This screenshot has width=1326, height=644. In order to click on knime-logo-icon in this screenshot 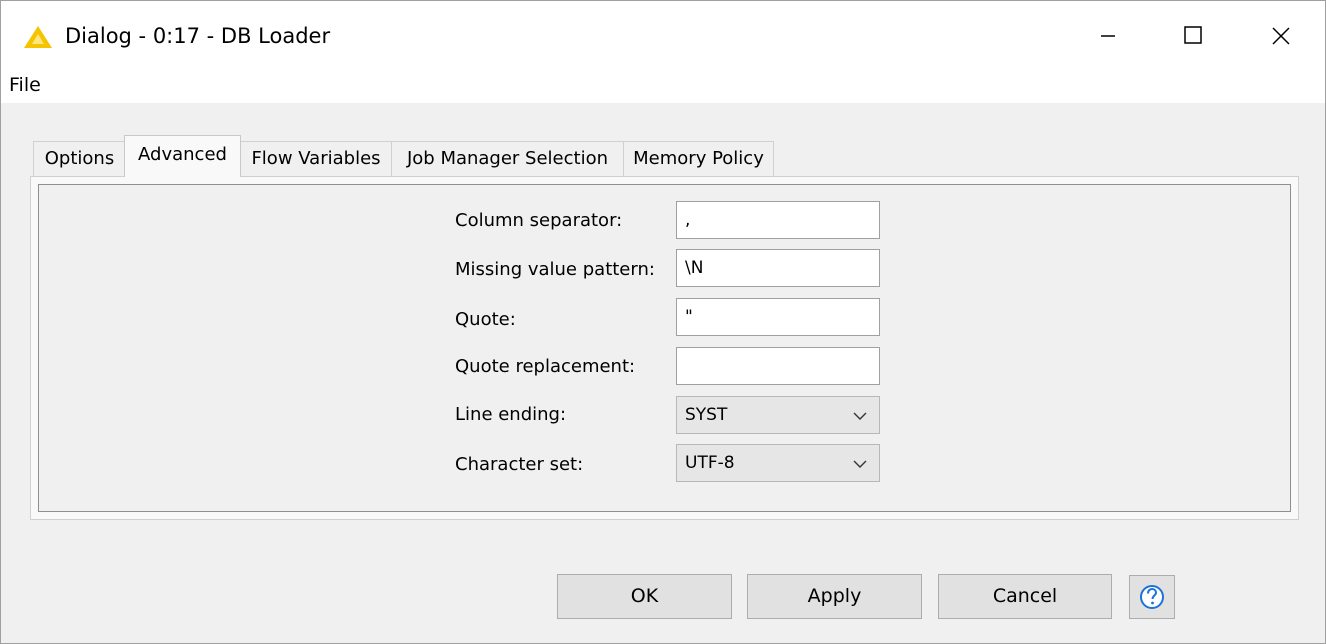, I will do `click(38, 37)`.